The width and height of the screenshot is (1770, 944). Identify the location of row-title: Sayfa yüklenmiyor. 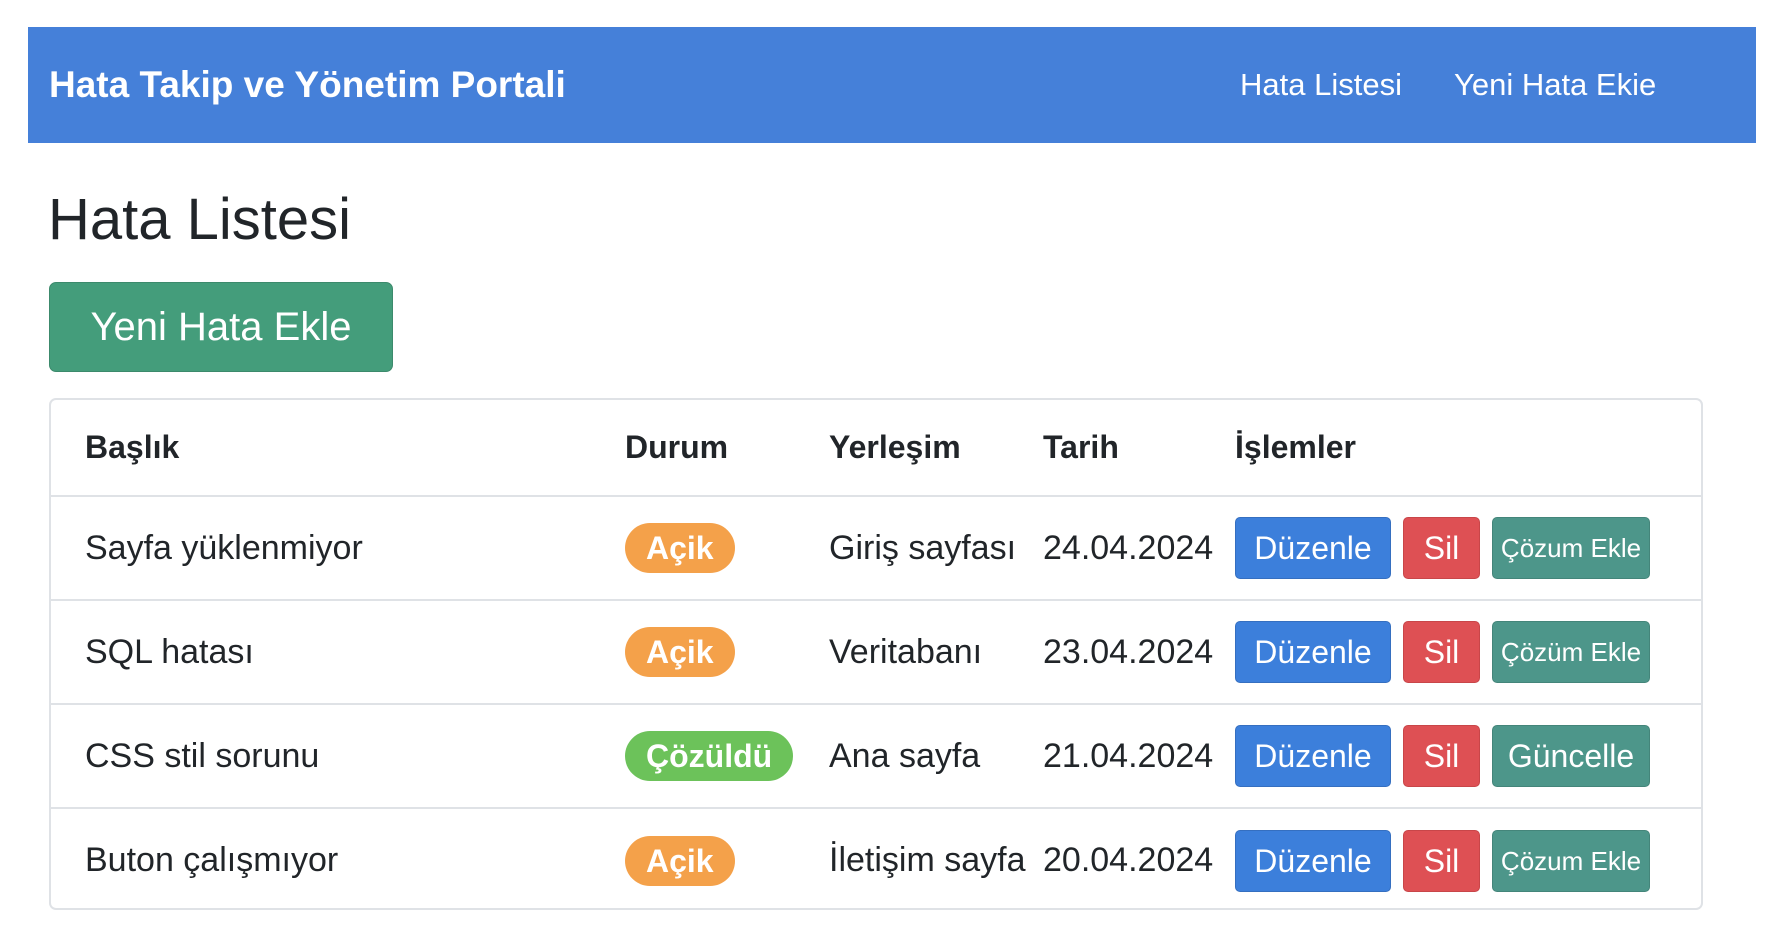
(338, 547).